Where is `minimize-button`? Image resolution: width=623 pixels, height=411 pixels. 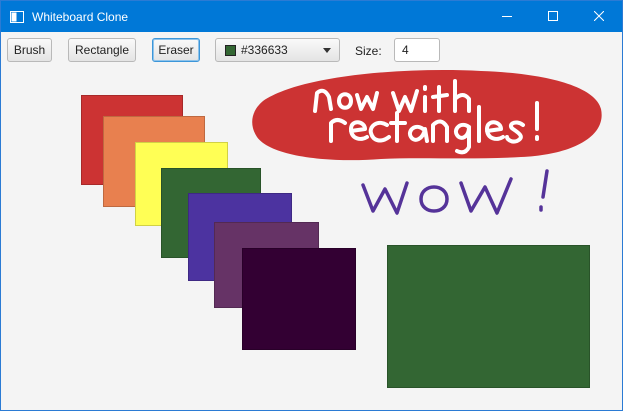
minimize-button is located at coordinates (507, 16).